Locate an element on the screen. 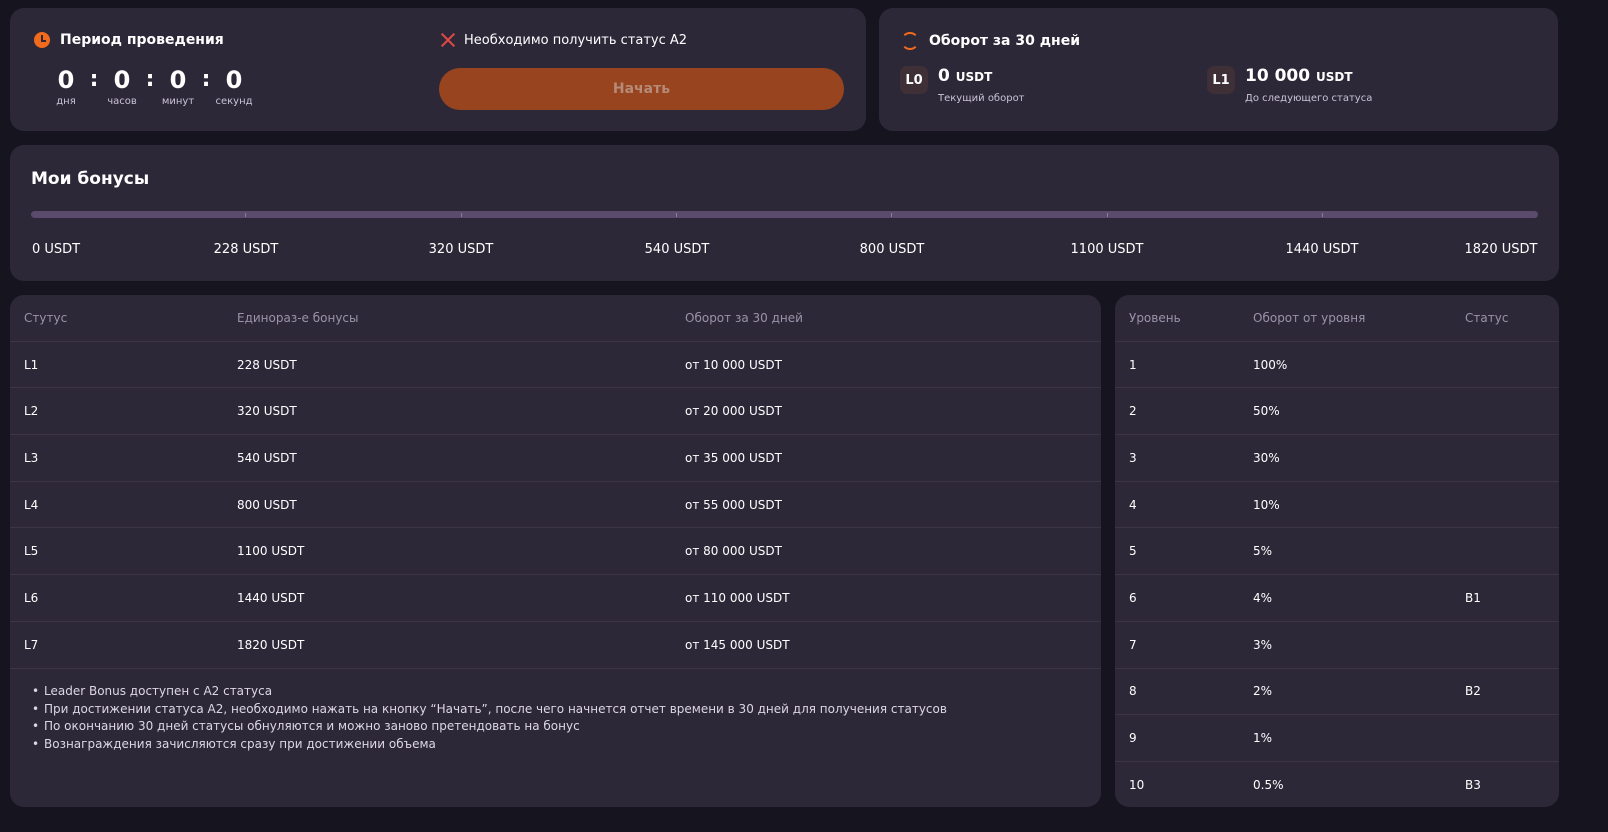 Image resolution: width=1608 pixels, height=832 pixels. percent-cell: 10% is located at coordinates (1266, 504).